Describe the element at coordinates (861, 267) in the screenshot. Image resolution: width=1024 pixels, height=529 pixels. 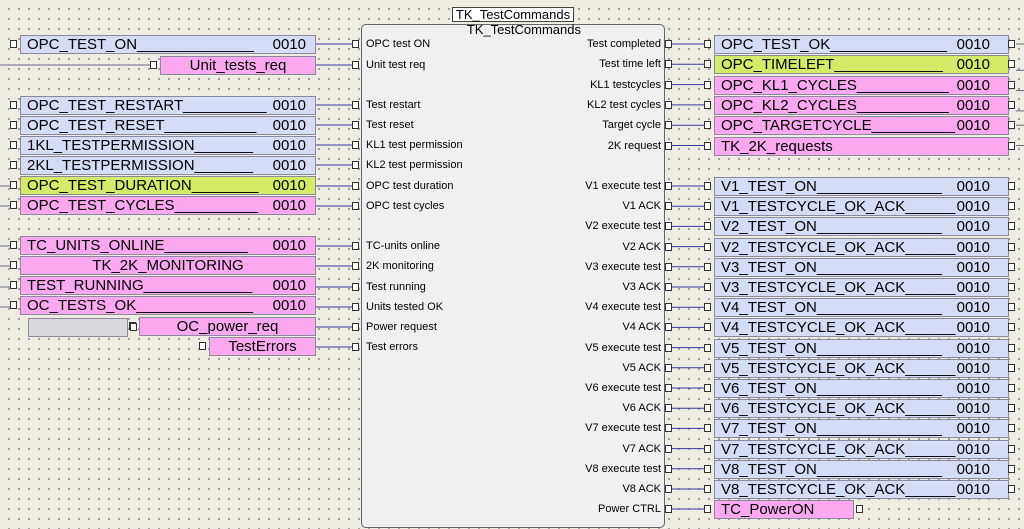
I see `output-variable: V3_TEST_ON_______________ 0010` at that location.